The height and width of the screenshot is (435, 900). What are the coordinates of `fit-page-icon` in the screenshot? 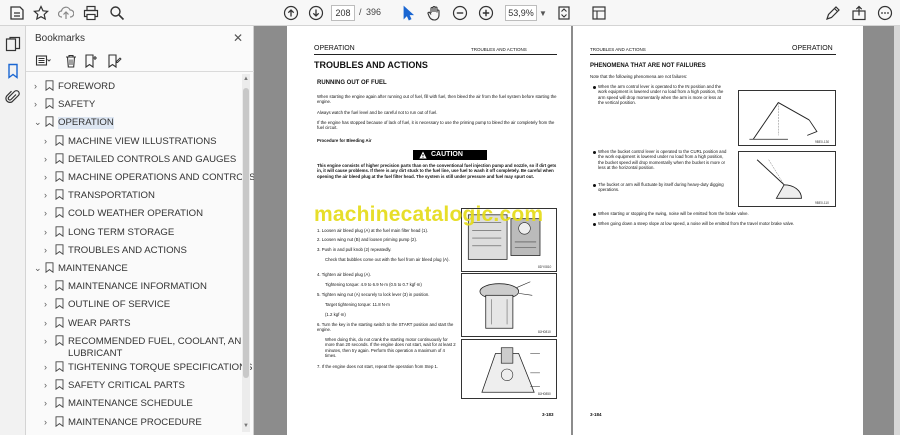 It's located at (564, 13).